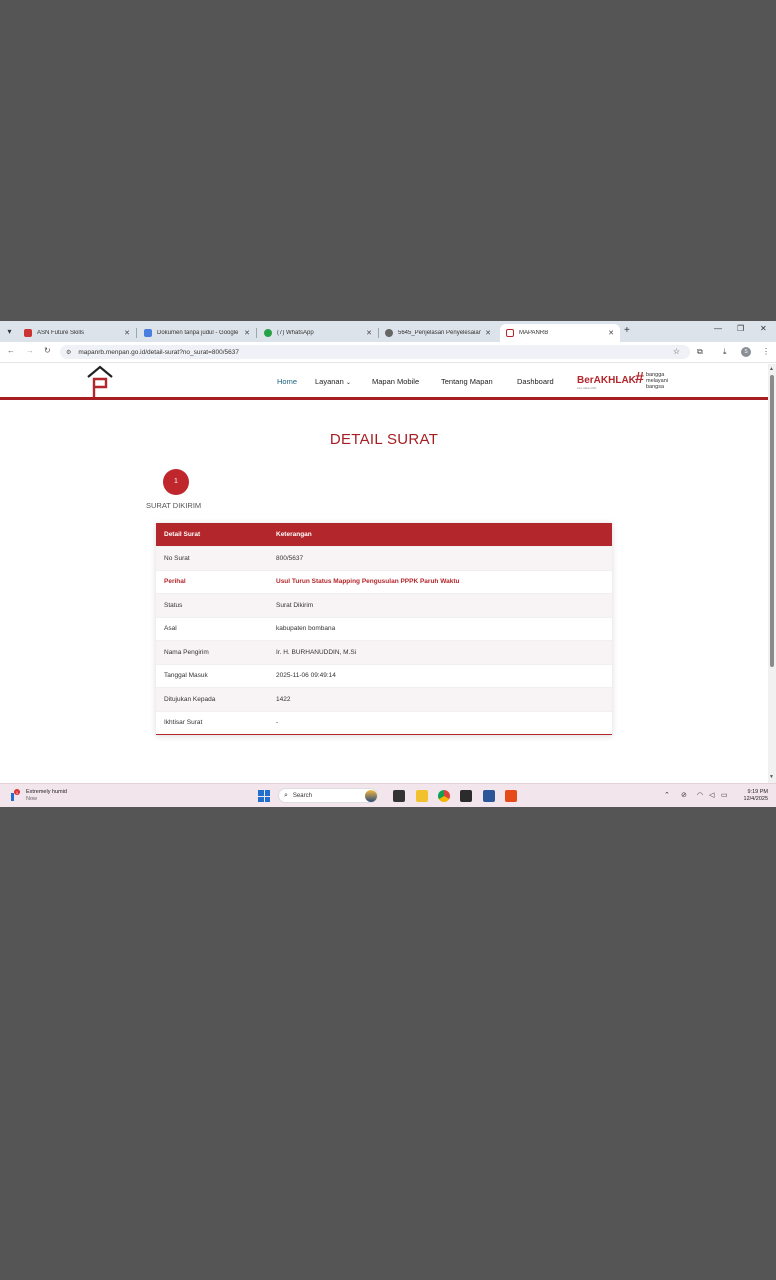 This screenshot has height=1280, width=776. I want to click on tab-title: MAPANRB, so click(534, 333).